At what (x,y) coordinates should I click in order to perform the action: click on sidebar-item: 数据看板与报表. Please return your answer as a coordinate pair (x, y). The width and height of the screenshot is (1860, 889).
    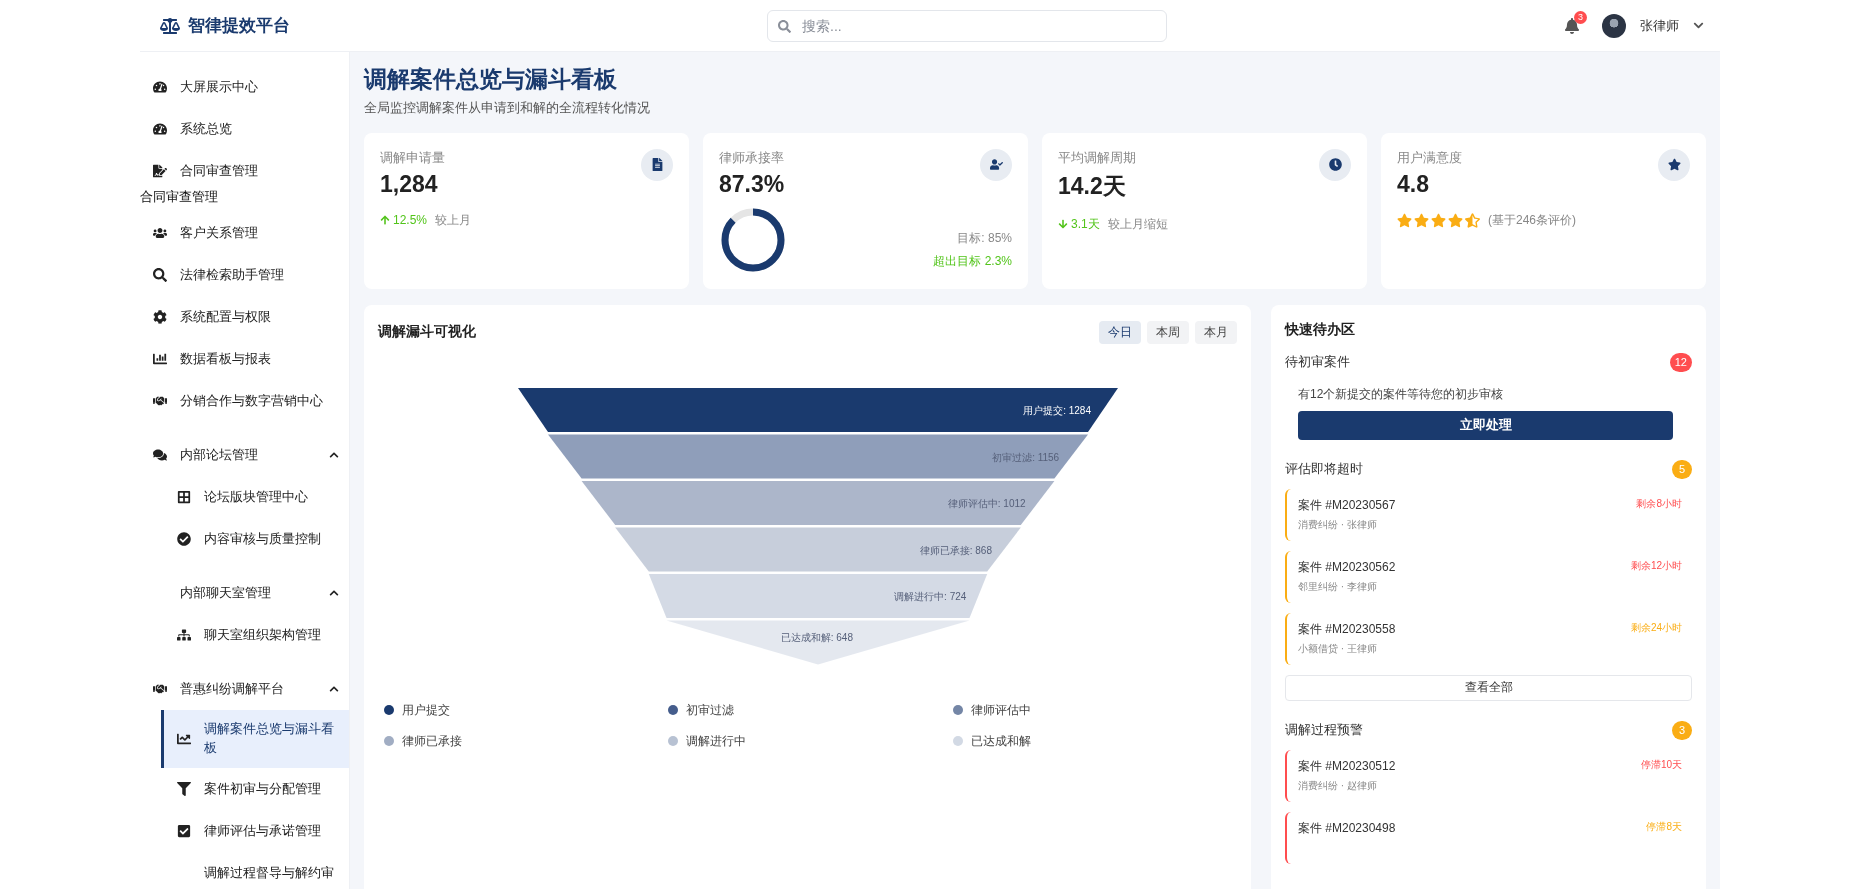
    Looking at the image, I should click on (244, 359).